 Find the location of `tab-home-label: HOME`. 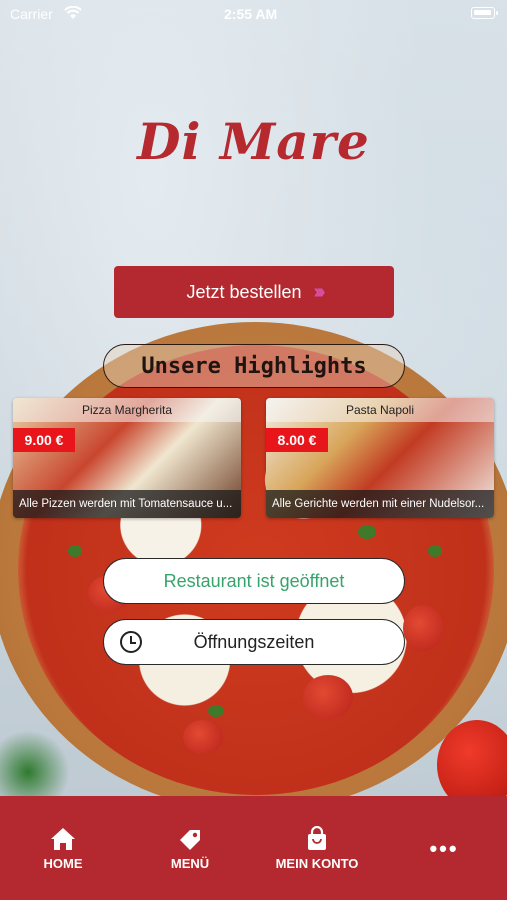

tab-home-label: HOME is located at coordinates (63, 863).